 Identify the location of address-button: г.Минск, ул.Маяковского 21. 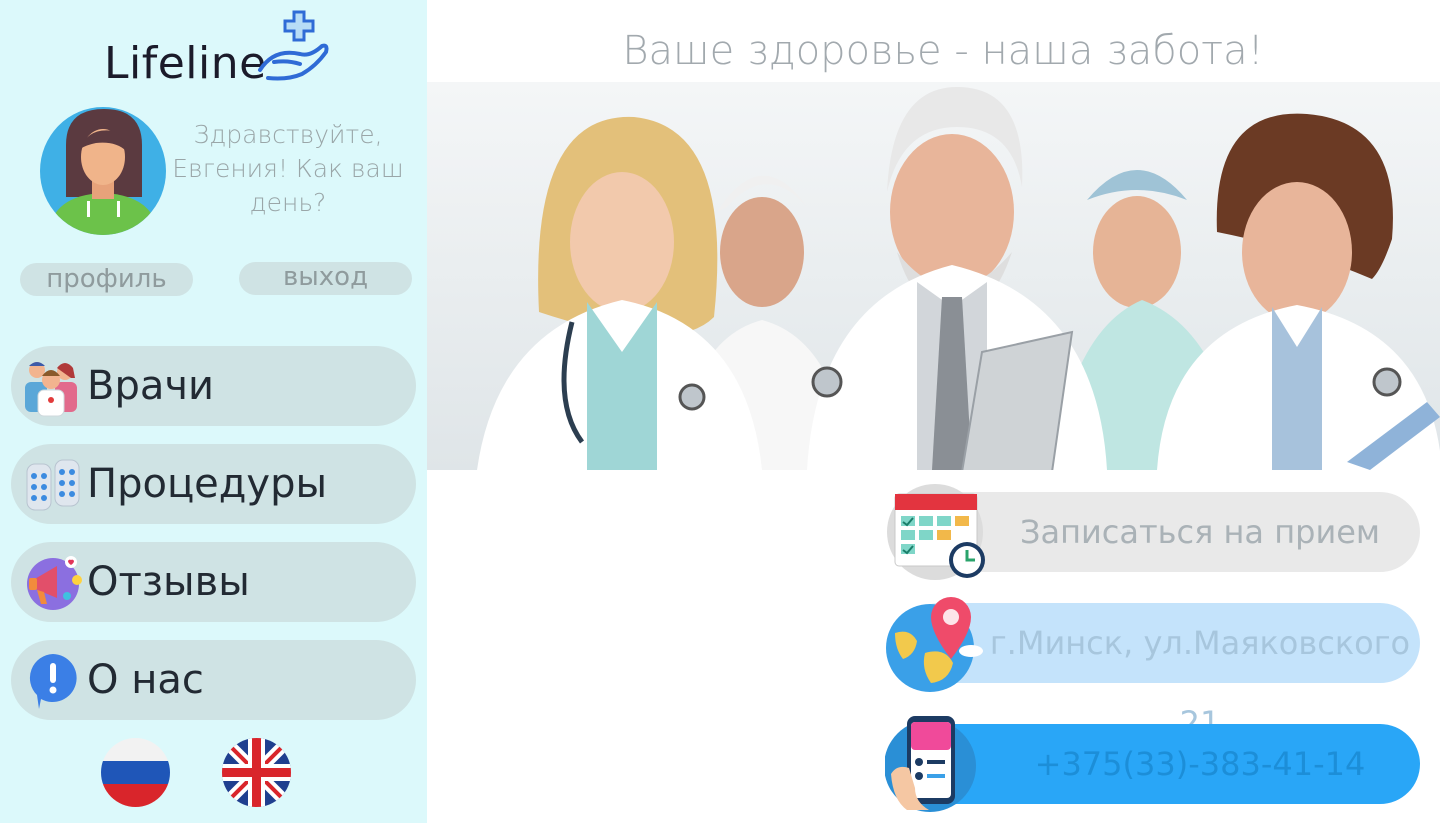
(1153, 669).